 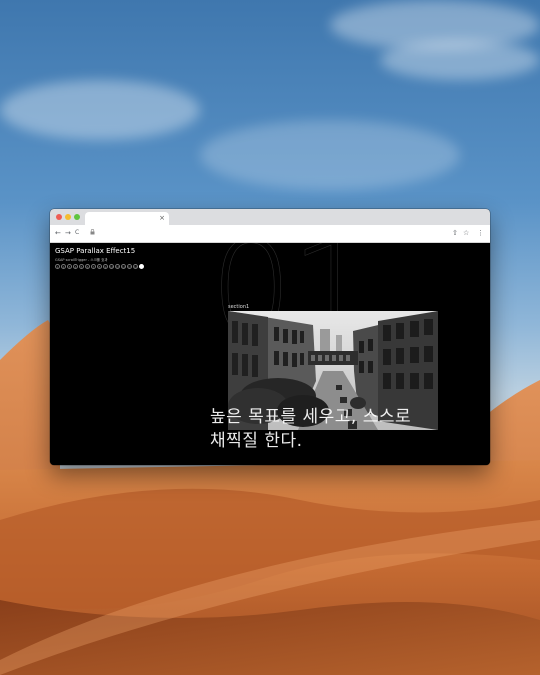 What do you see at coordinates (311, 417) in the screenshot?
I see `headline-line-1: 높은 목표를 세우고, 스스로` at bounding box center [311, 417].